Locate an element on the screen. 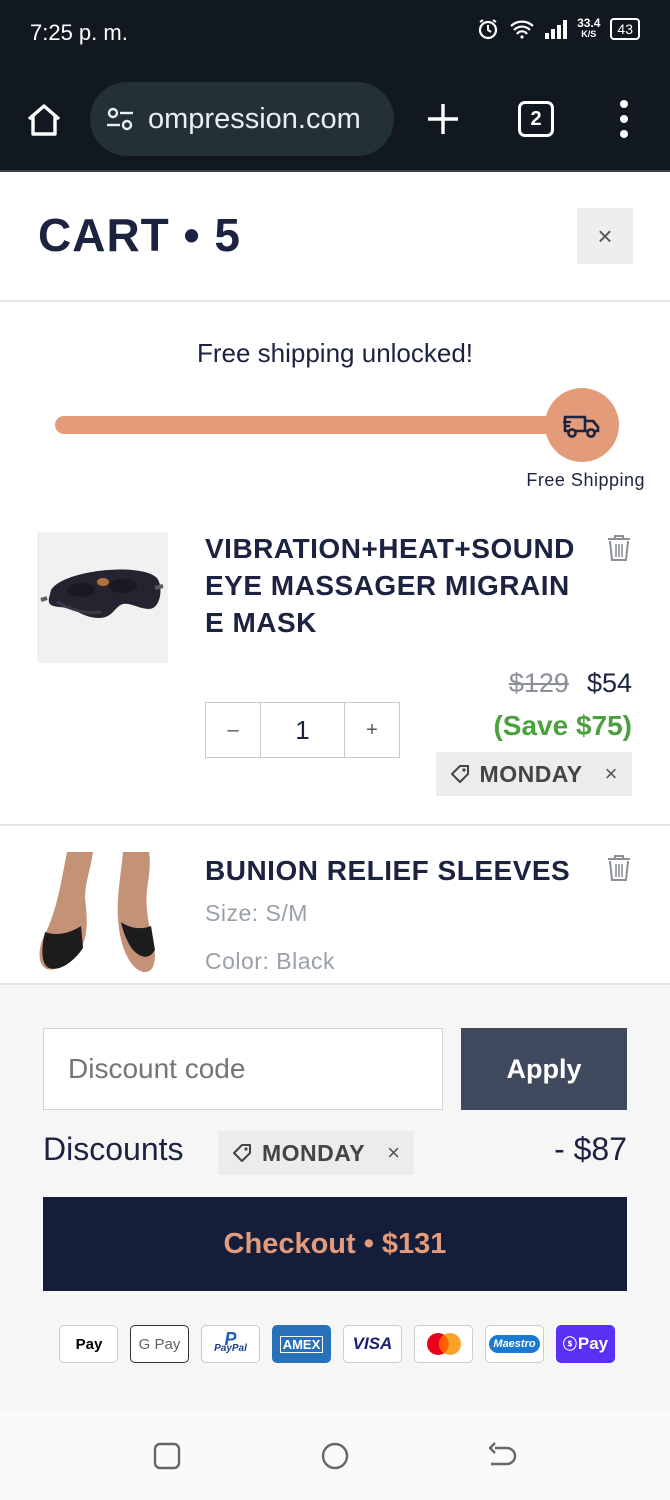  status-bar: 7:25 p. m. 33.4 K/S 43 is located at coordinates (335, 35).